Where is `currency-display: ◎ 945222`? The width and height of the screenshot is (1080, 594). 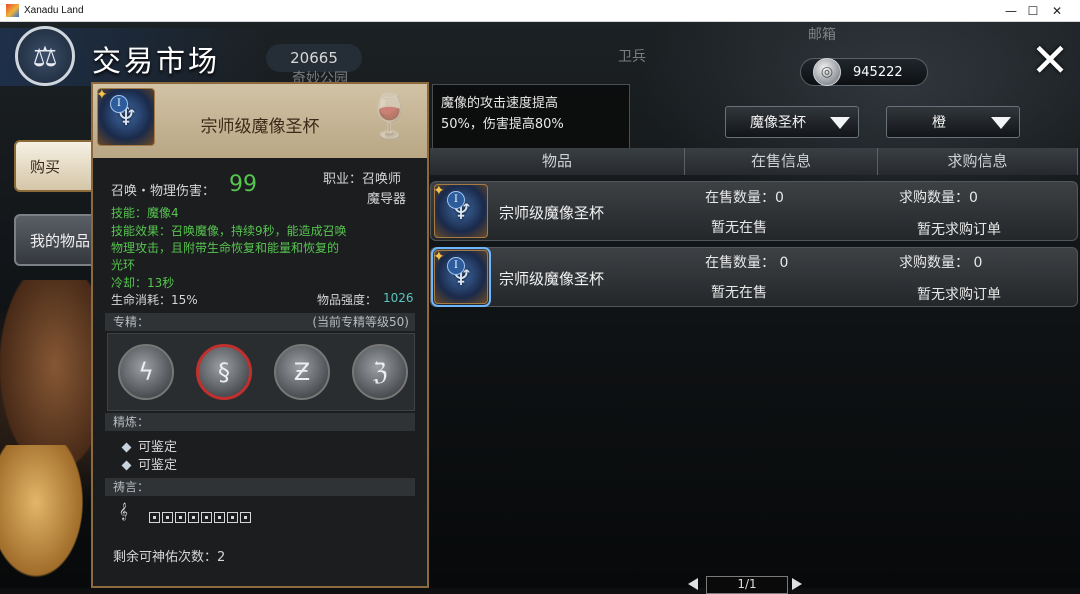 currency-display: ◎ 945222 is located at coordinates (864, 72).